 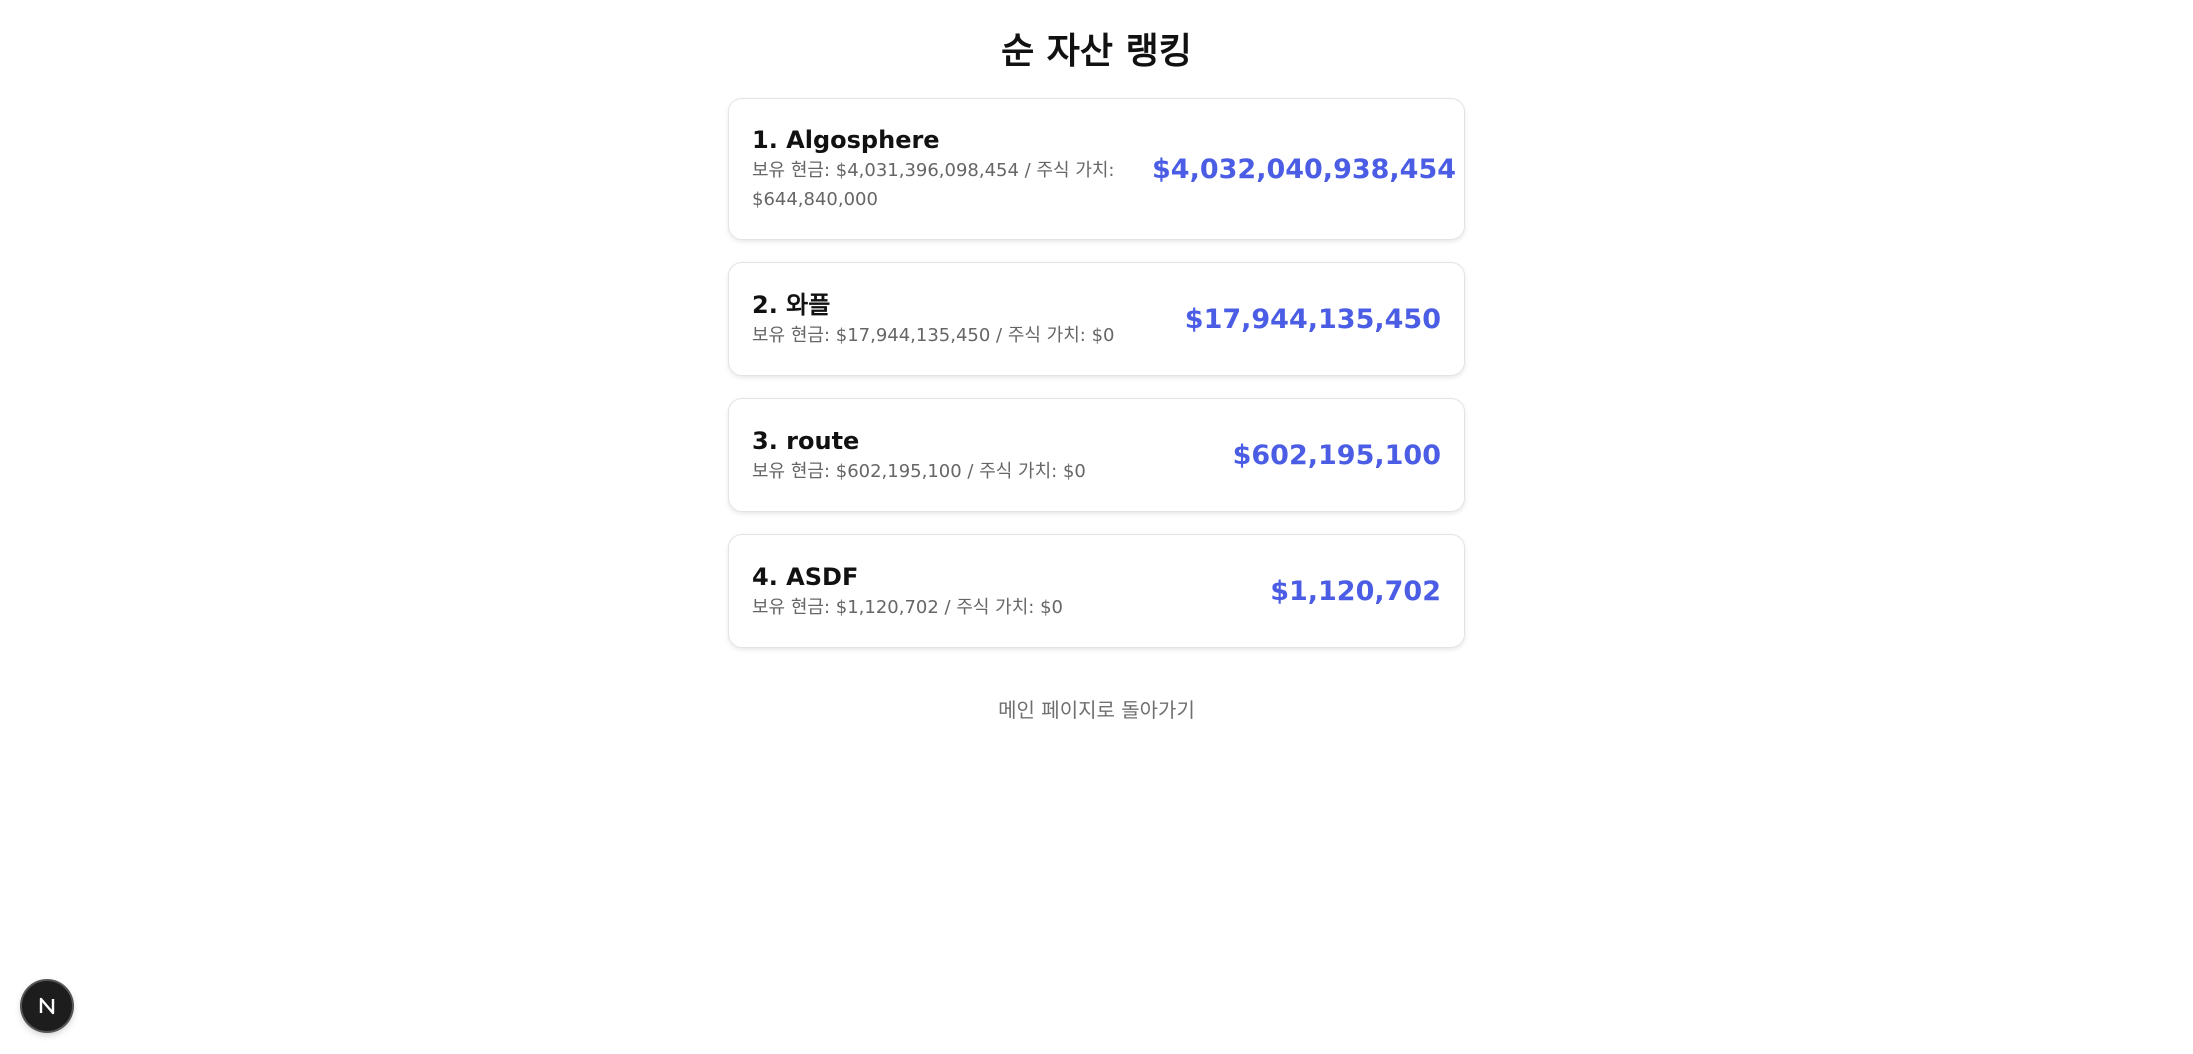 I want to click on ranking-total: $4,032,040,938,454, so click(x=1304, y=169).